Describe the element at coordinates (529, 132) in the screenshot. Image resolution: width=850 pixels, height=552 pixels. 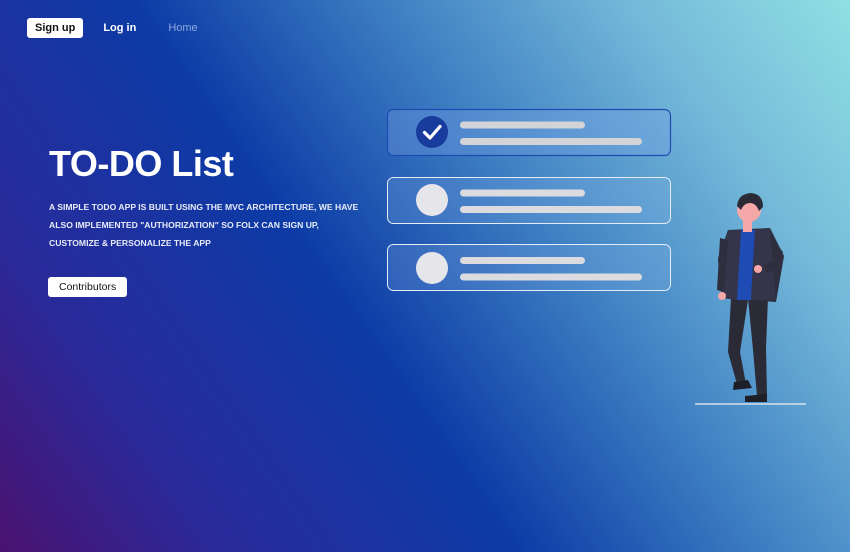
I see `task-card-checked` at that location.